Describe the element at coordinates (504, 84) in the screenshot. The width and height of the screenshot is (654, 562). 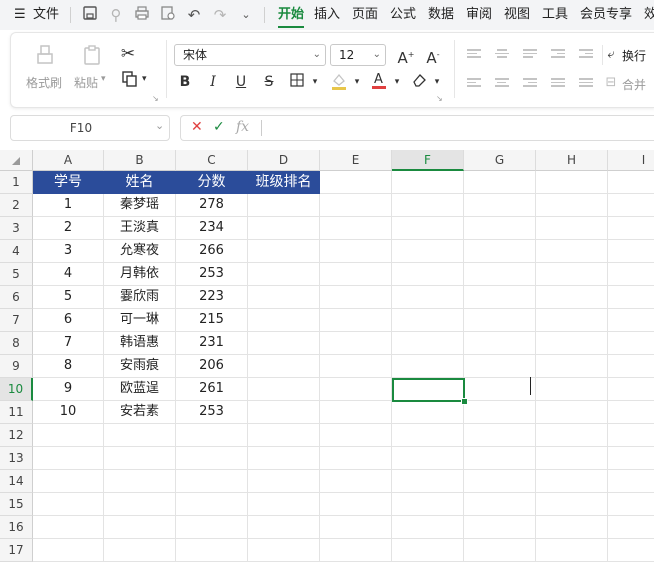
I see `align-center-icon` at that location.